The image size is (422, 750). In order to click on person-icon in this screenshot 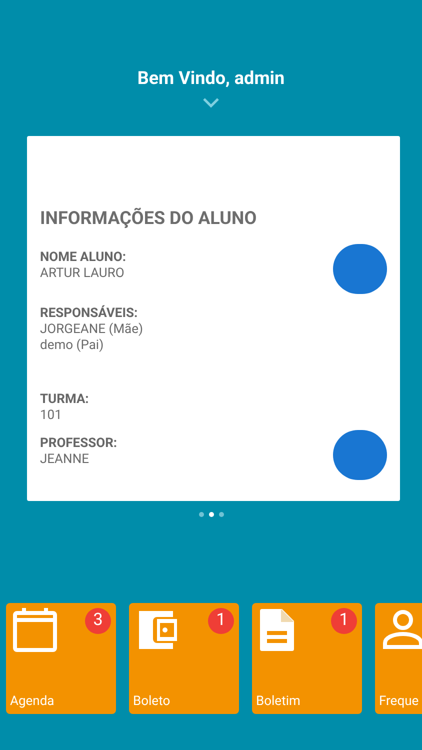, I will do `click(401, 629)`.